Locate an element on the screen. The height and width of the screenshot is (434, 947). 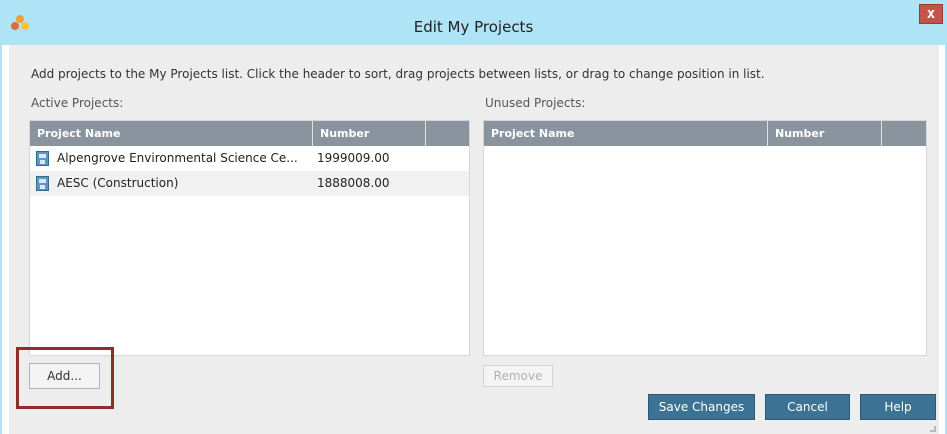
table-row: AESC (Construction) 1888008.00 is located at coordinates (249, 183).